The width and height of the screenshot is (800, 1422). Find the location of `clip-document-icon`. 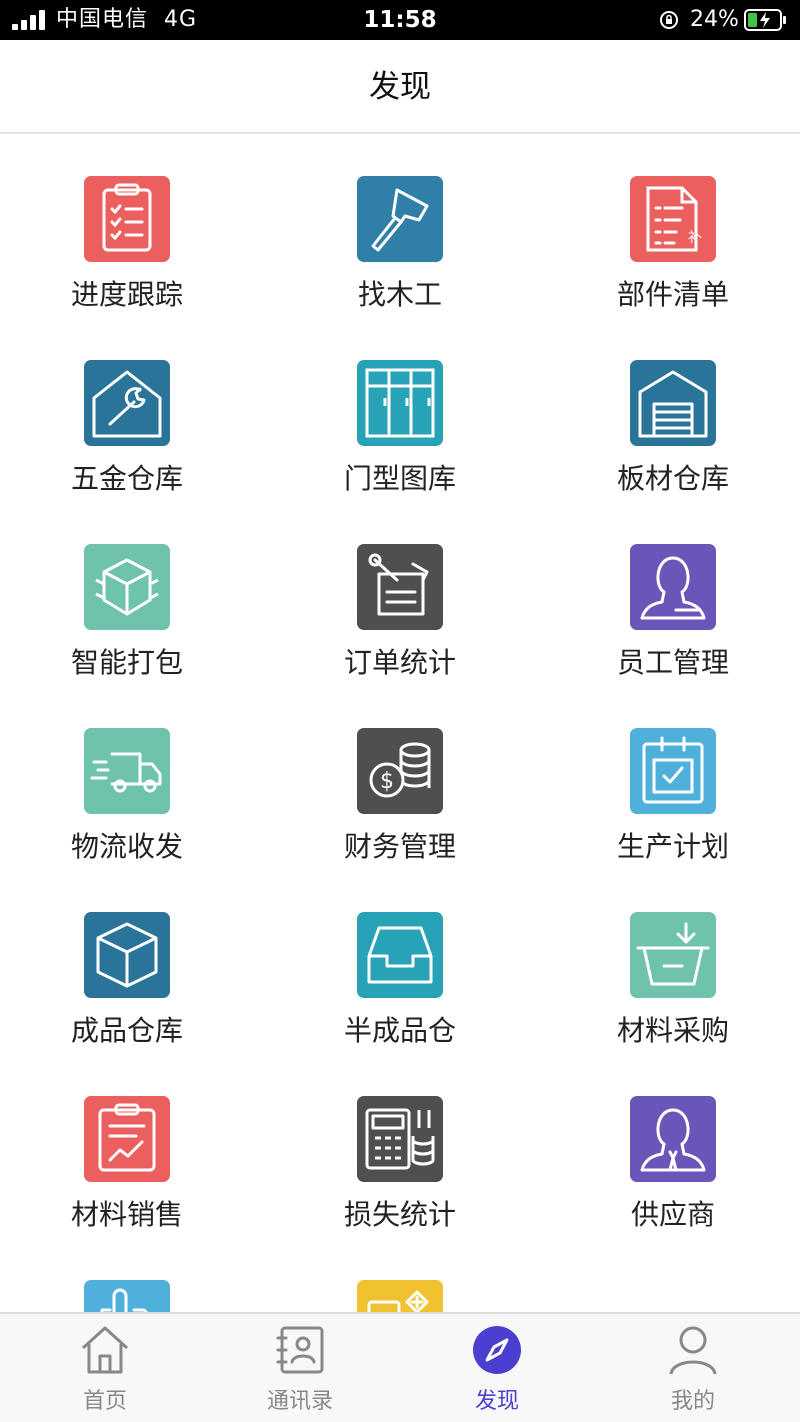

clip-document-icon is located at coordinates (127, 1296).